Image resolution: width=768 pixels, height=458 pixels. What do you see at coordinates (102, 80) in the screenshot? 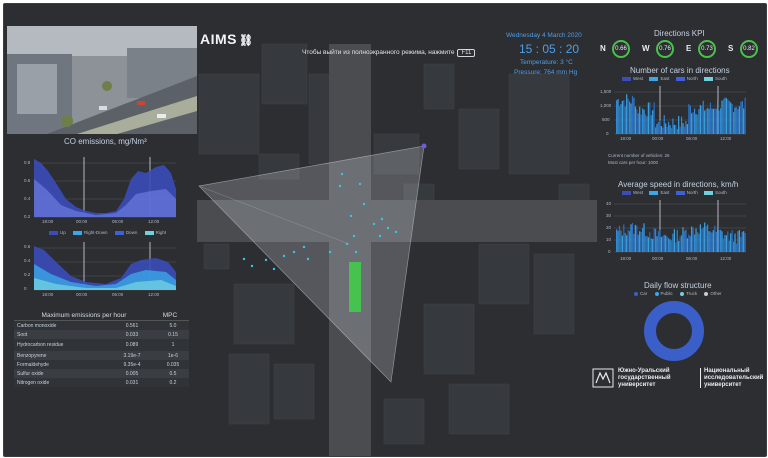
I see `camera-feed` at bounding box center [102, 80].